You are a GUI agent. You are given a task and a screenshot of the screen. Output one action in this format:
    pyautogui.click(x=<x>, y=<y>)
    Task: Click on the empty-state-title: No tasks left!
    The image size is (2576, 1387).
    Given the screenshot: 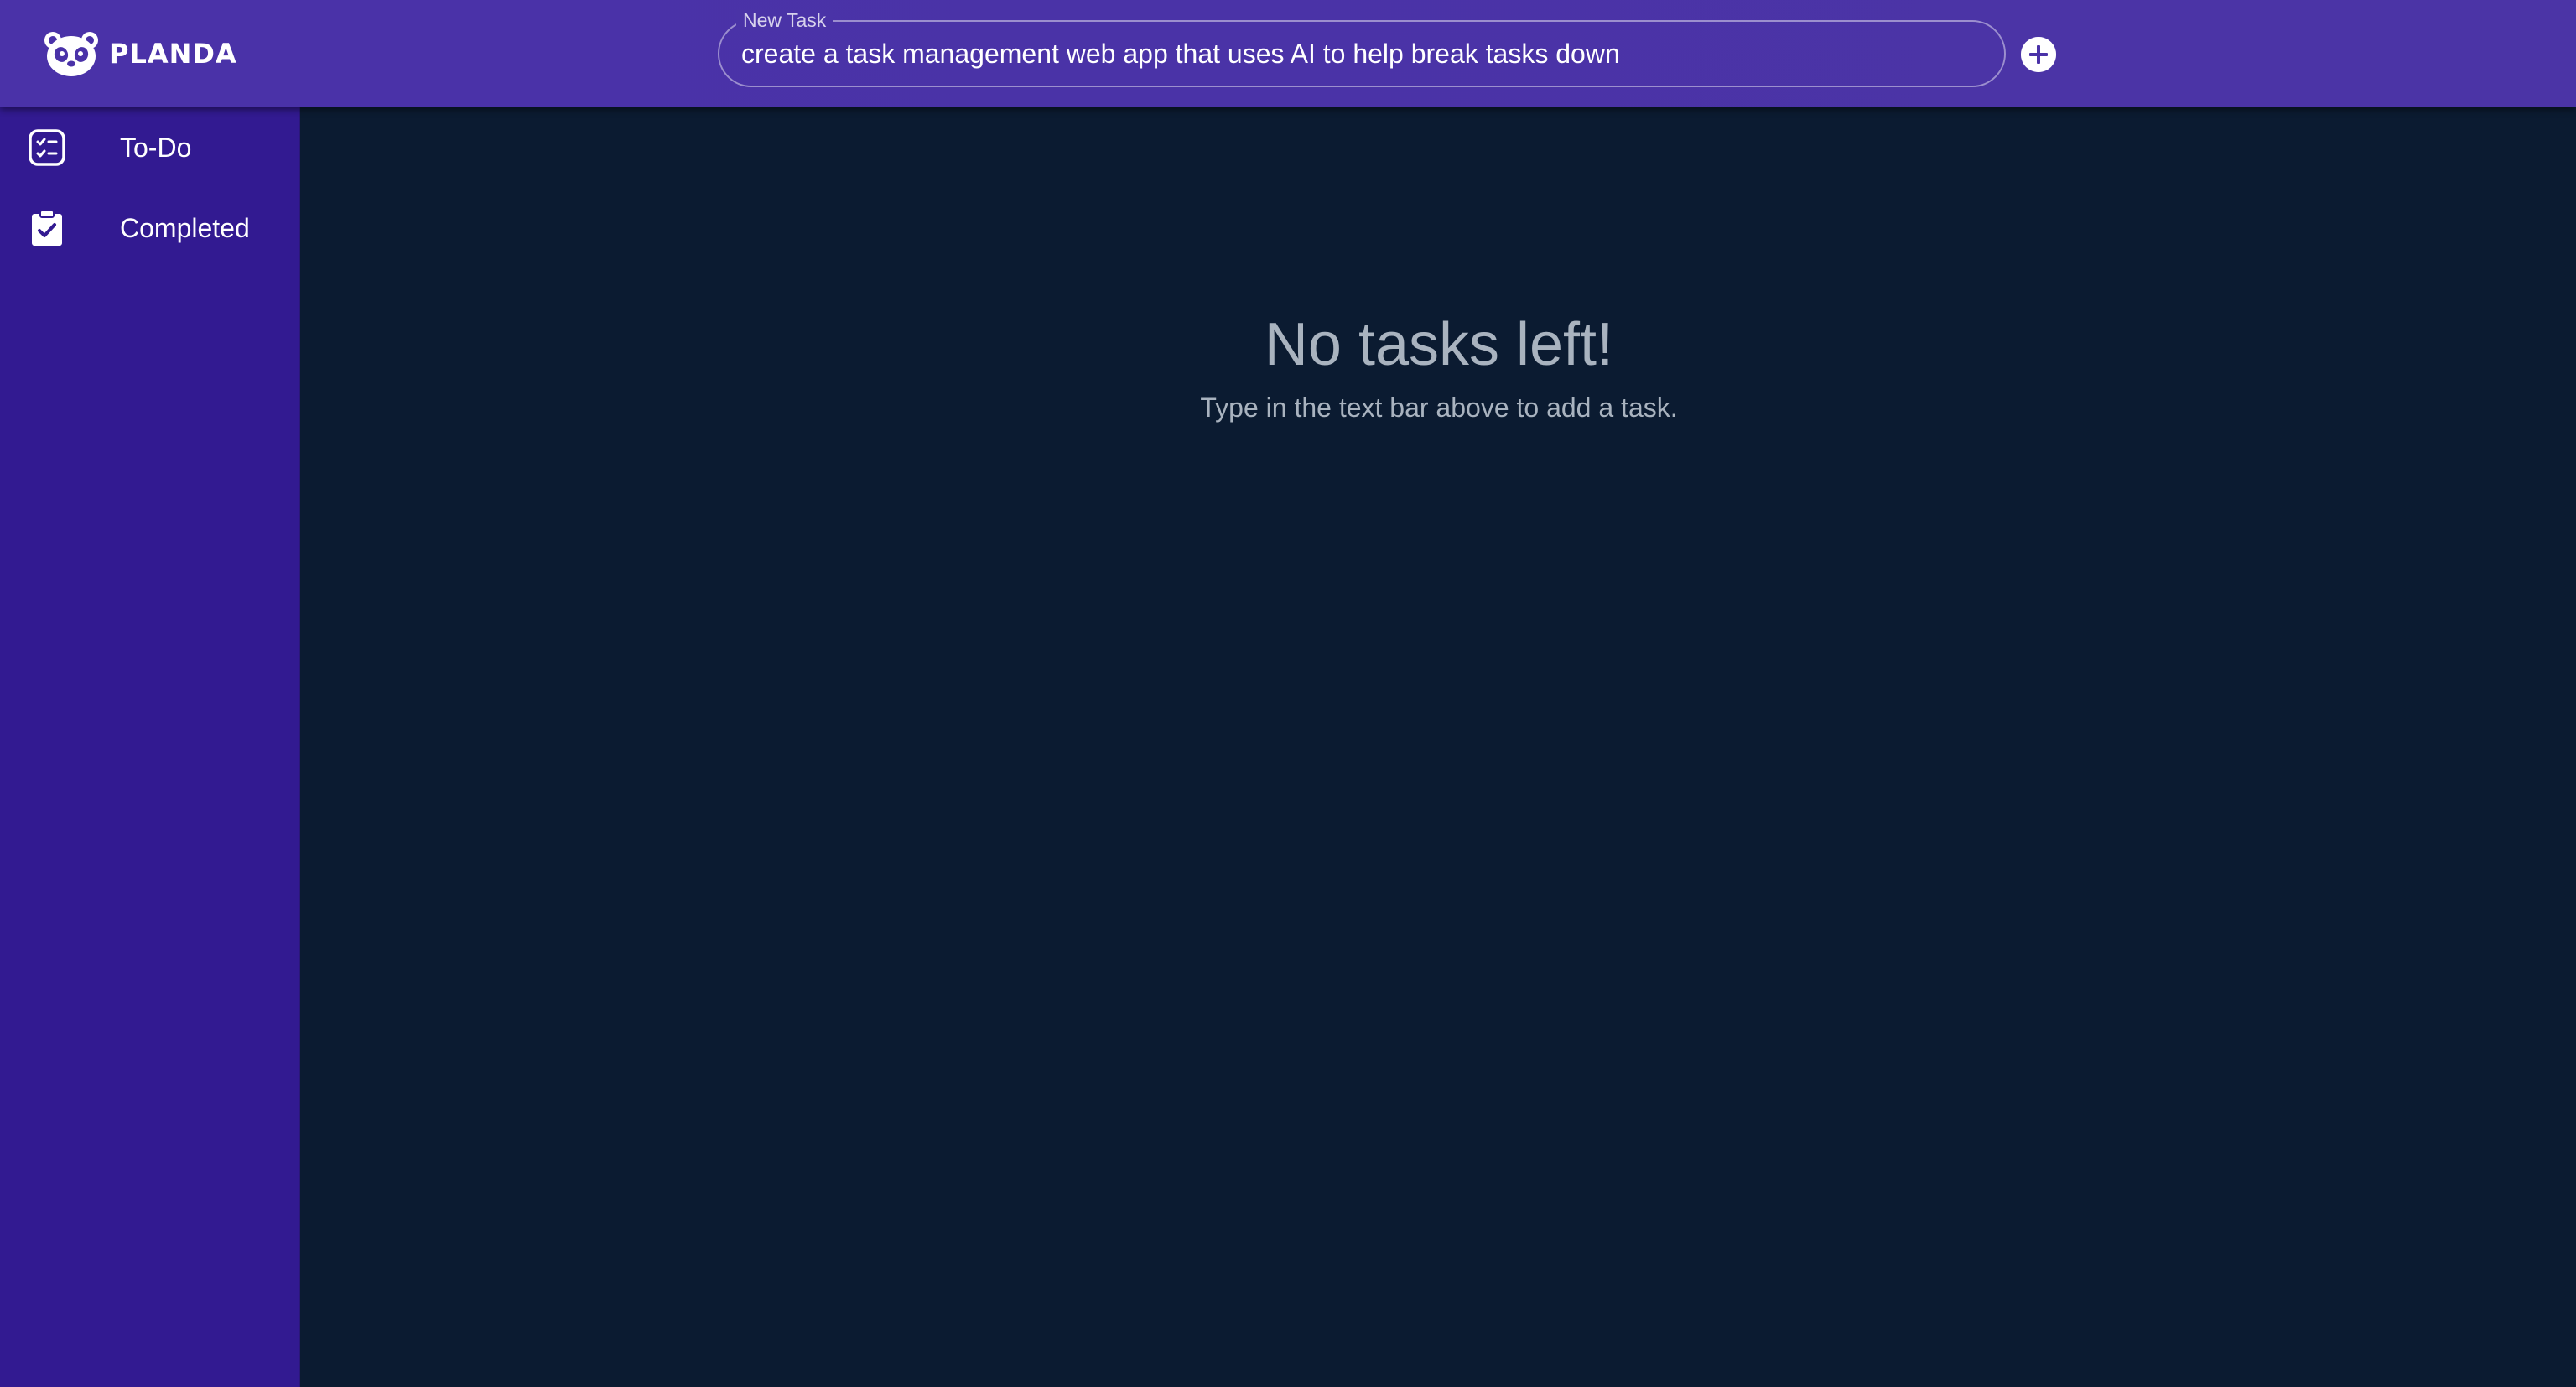 What is the action you would take?
    pyautogui.click(x=1439, y=344)
    